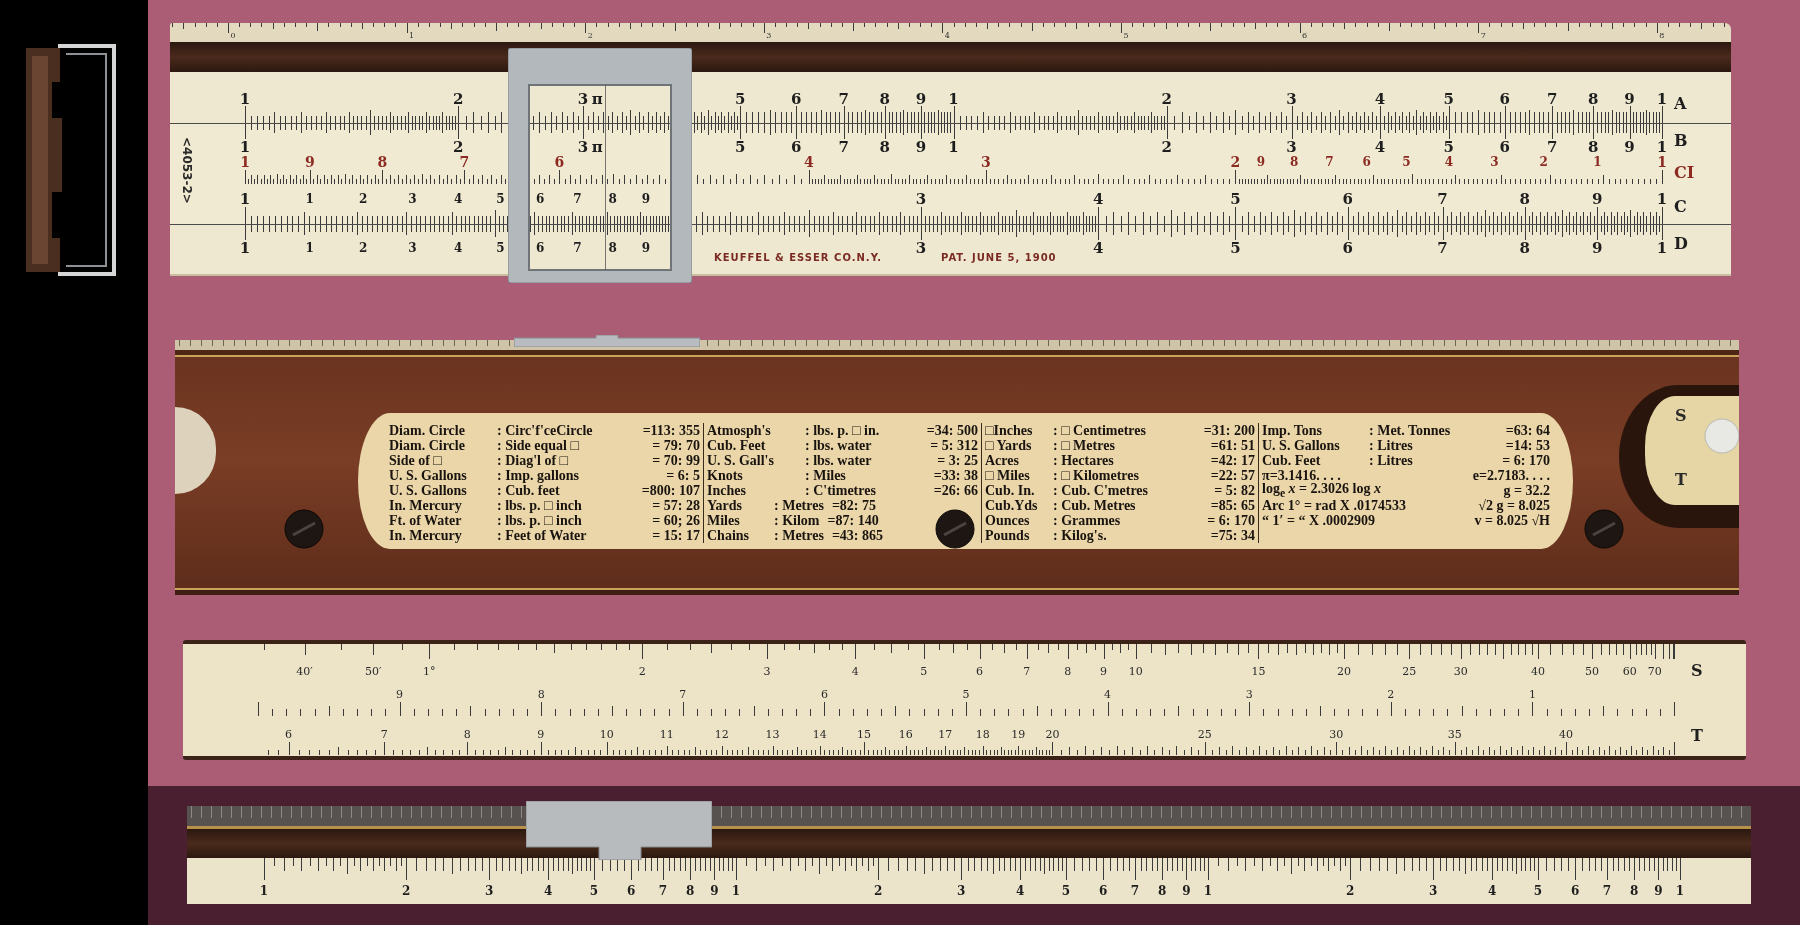 Image resolution: width=1800 pixels, height=925 pixels. What do you see at coordinates (1391, 460) in the screenshot?
I see `equivalent-unit: : Litres` at bounding box center [1391, 460].